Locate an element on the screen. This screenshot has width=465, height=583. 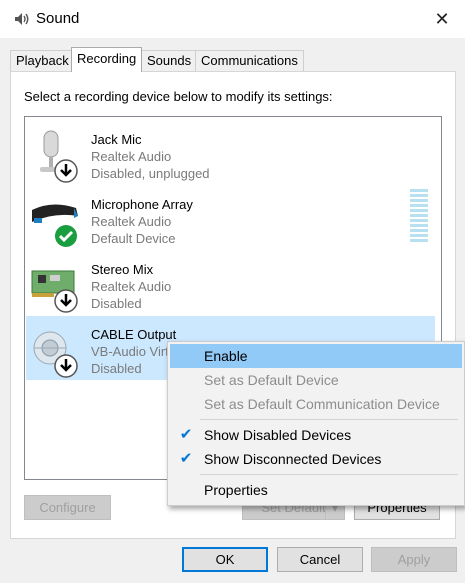
tab-sounds: Sounds is located at coordinates (169, 60).